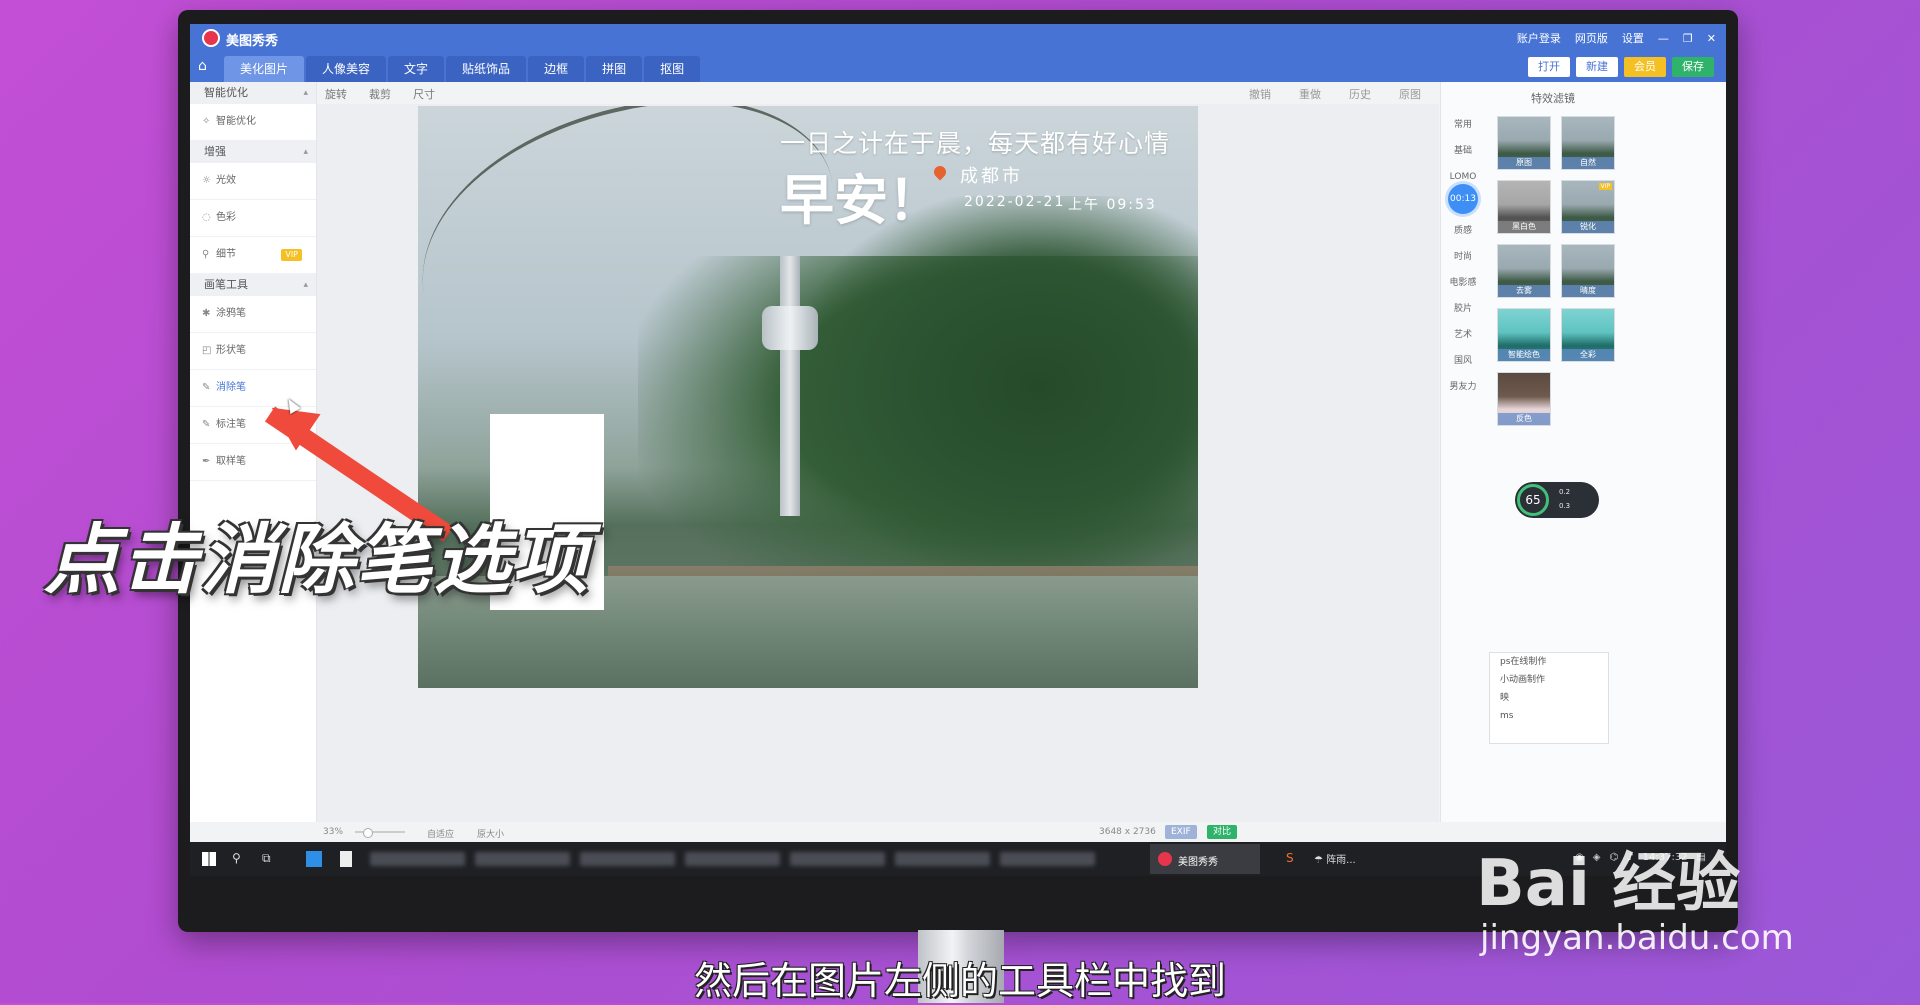  I want to click on section-brush-tools: 画笔工具, so click(253, 285).